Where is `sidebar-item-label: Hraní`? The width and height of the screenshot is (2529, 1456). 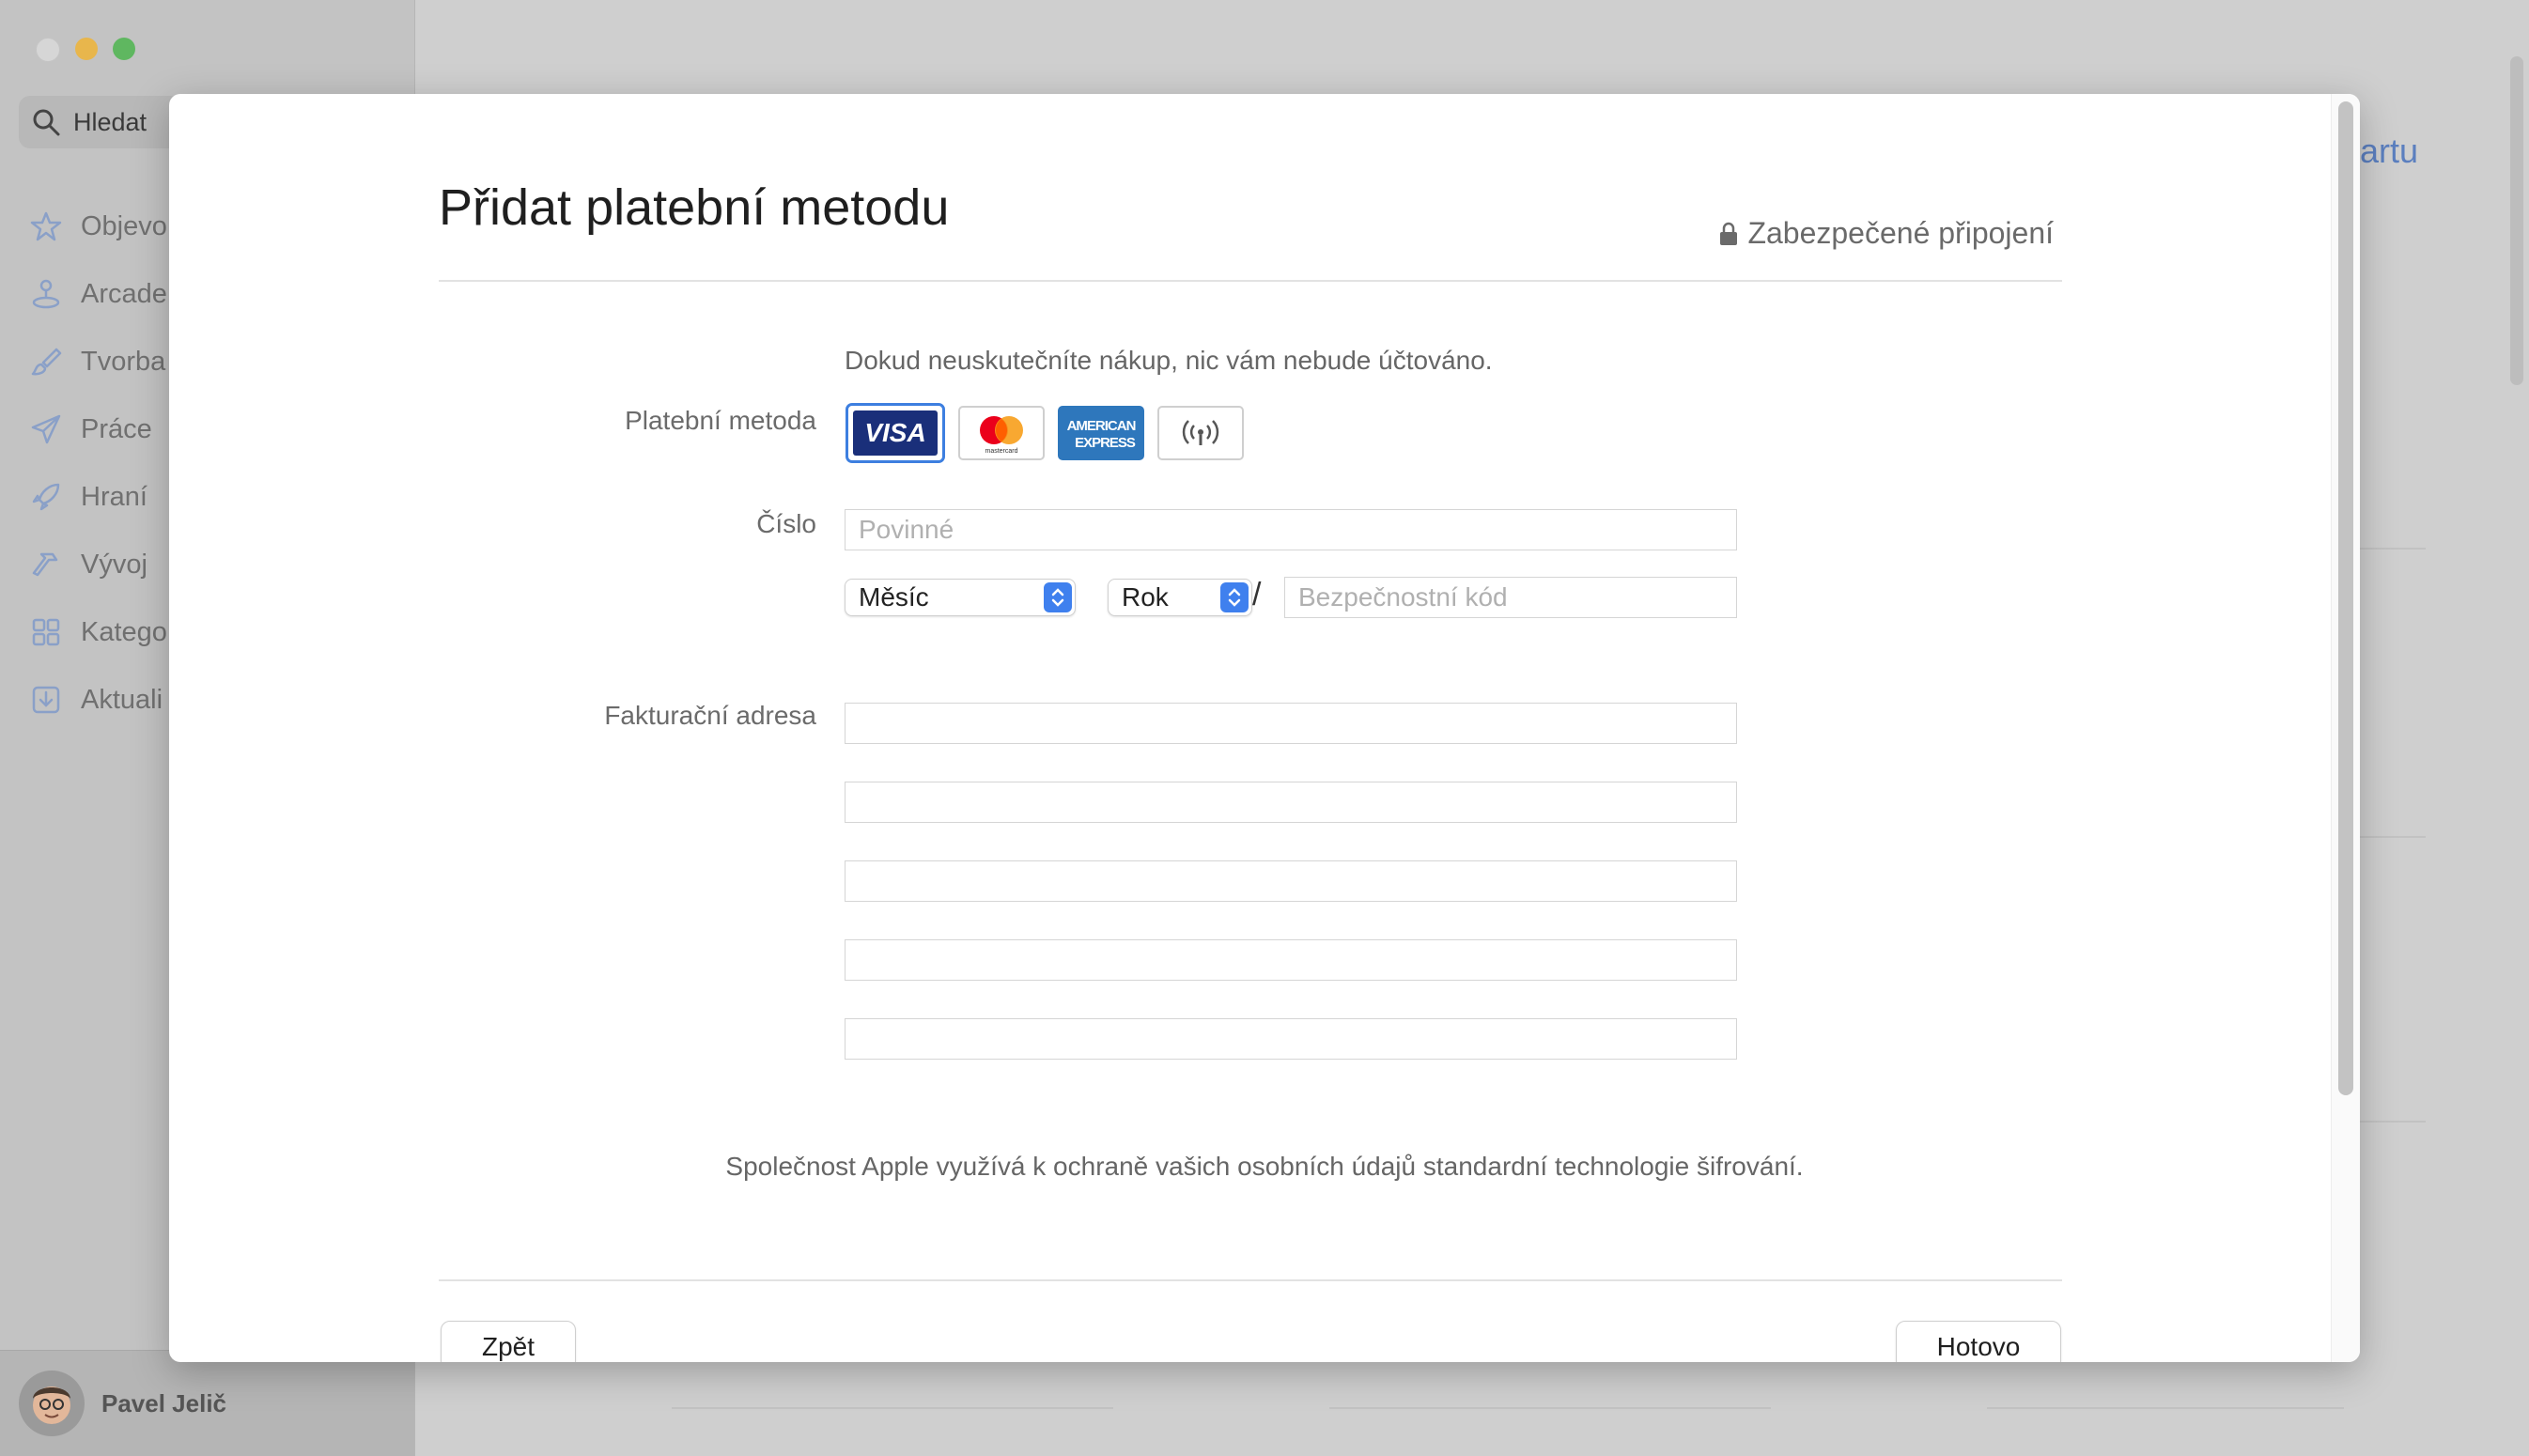 sidebar-item-label: Hraní is located at coordinates (114, 496).